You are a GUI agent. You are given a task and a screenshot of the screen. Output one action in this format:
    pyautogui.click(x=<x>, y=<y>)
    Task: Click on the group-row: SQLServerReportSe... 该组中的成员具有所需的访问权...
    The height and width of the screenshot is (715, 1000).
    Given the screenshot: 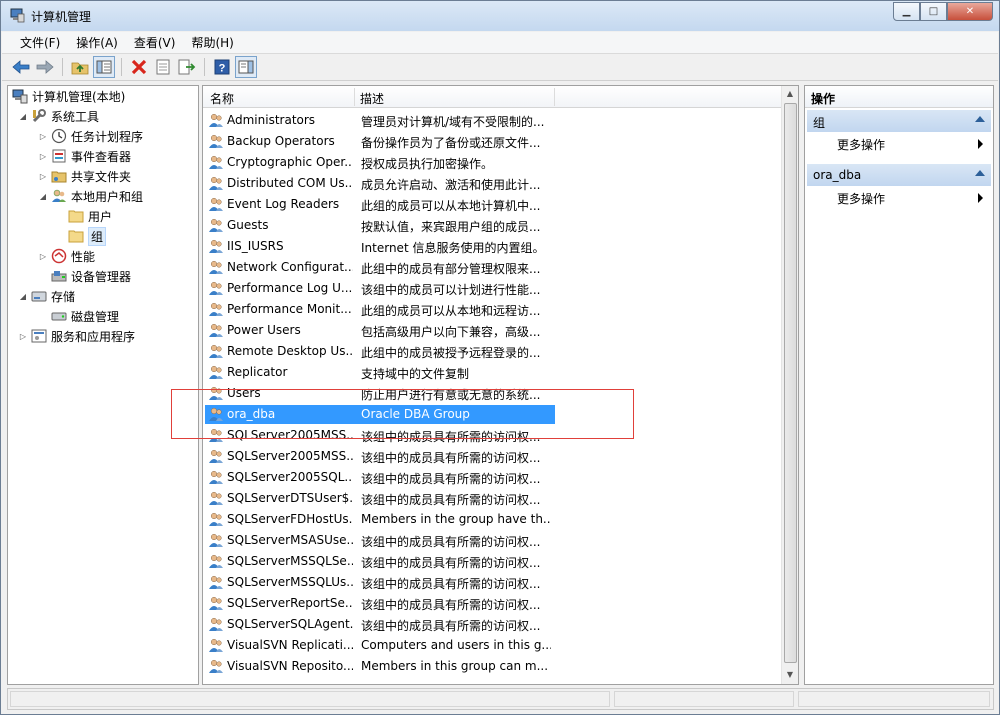 What is the action you would take?
    pyautogui.click(x=493, y=603)
    